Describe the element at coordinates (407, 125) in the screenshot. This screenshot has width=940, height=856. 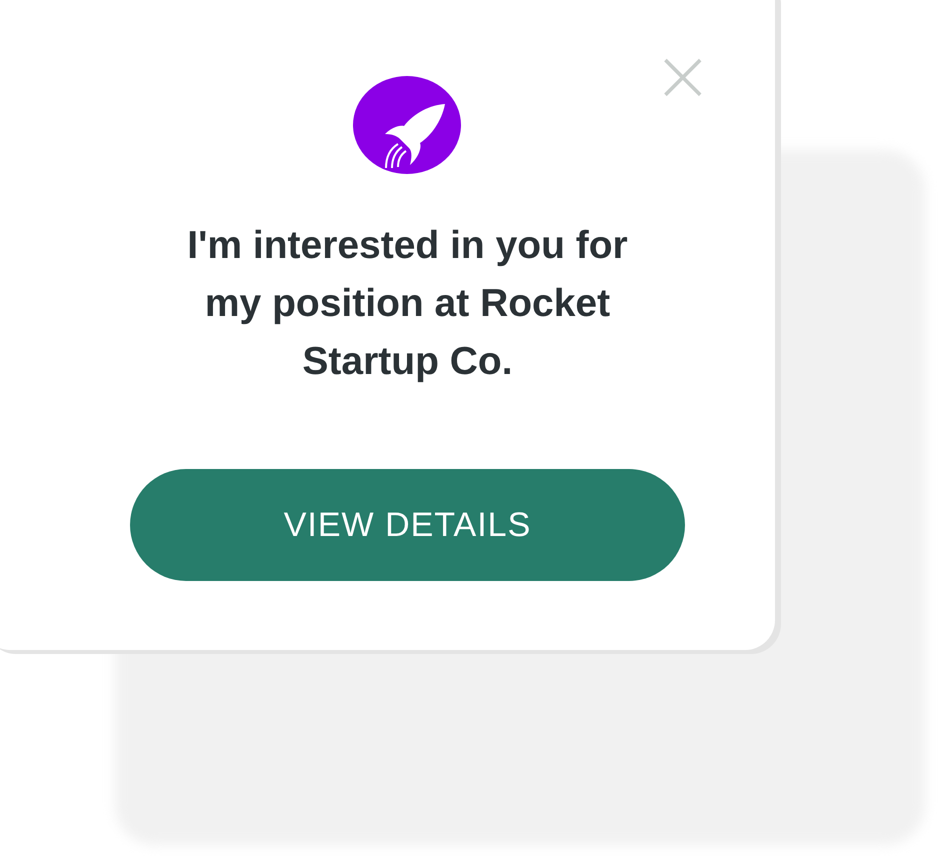
I see `rocket-logo-icon` at that location.